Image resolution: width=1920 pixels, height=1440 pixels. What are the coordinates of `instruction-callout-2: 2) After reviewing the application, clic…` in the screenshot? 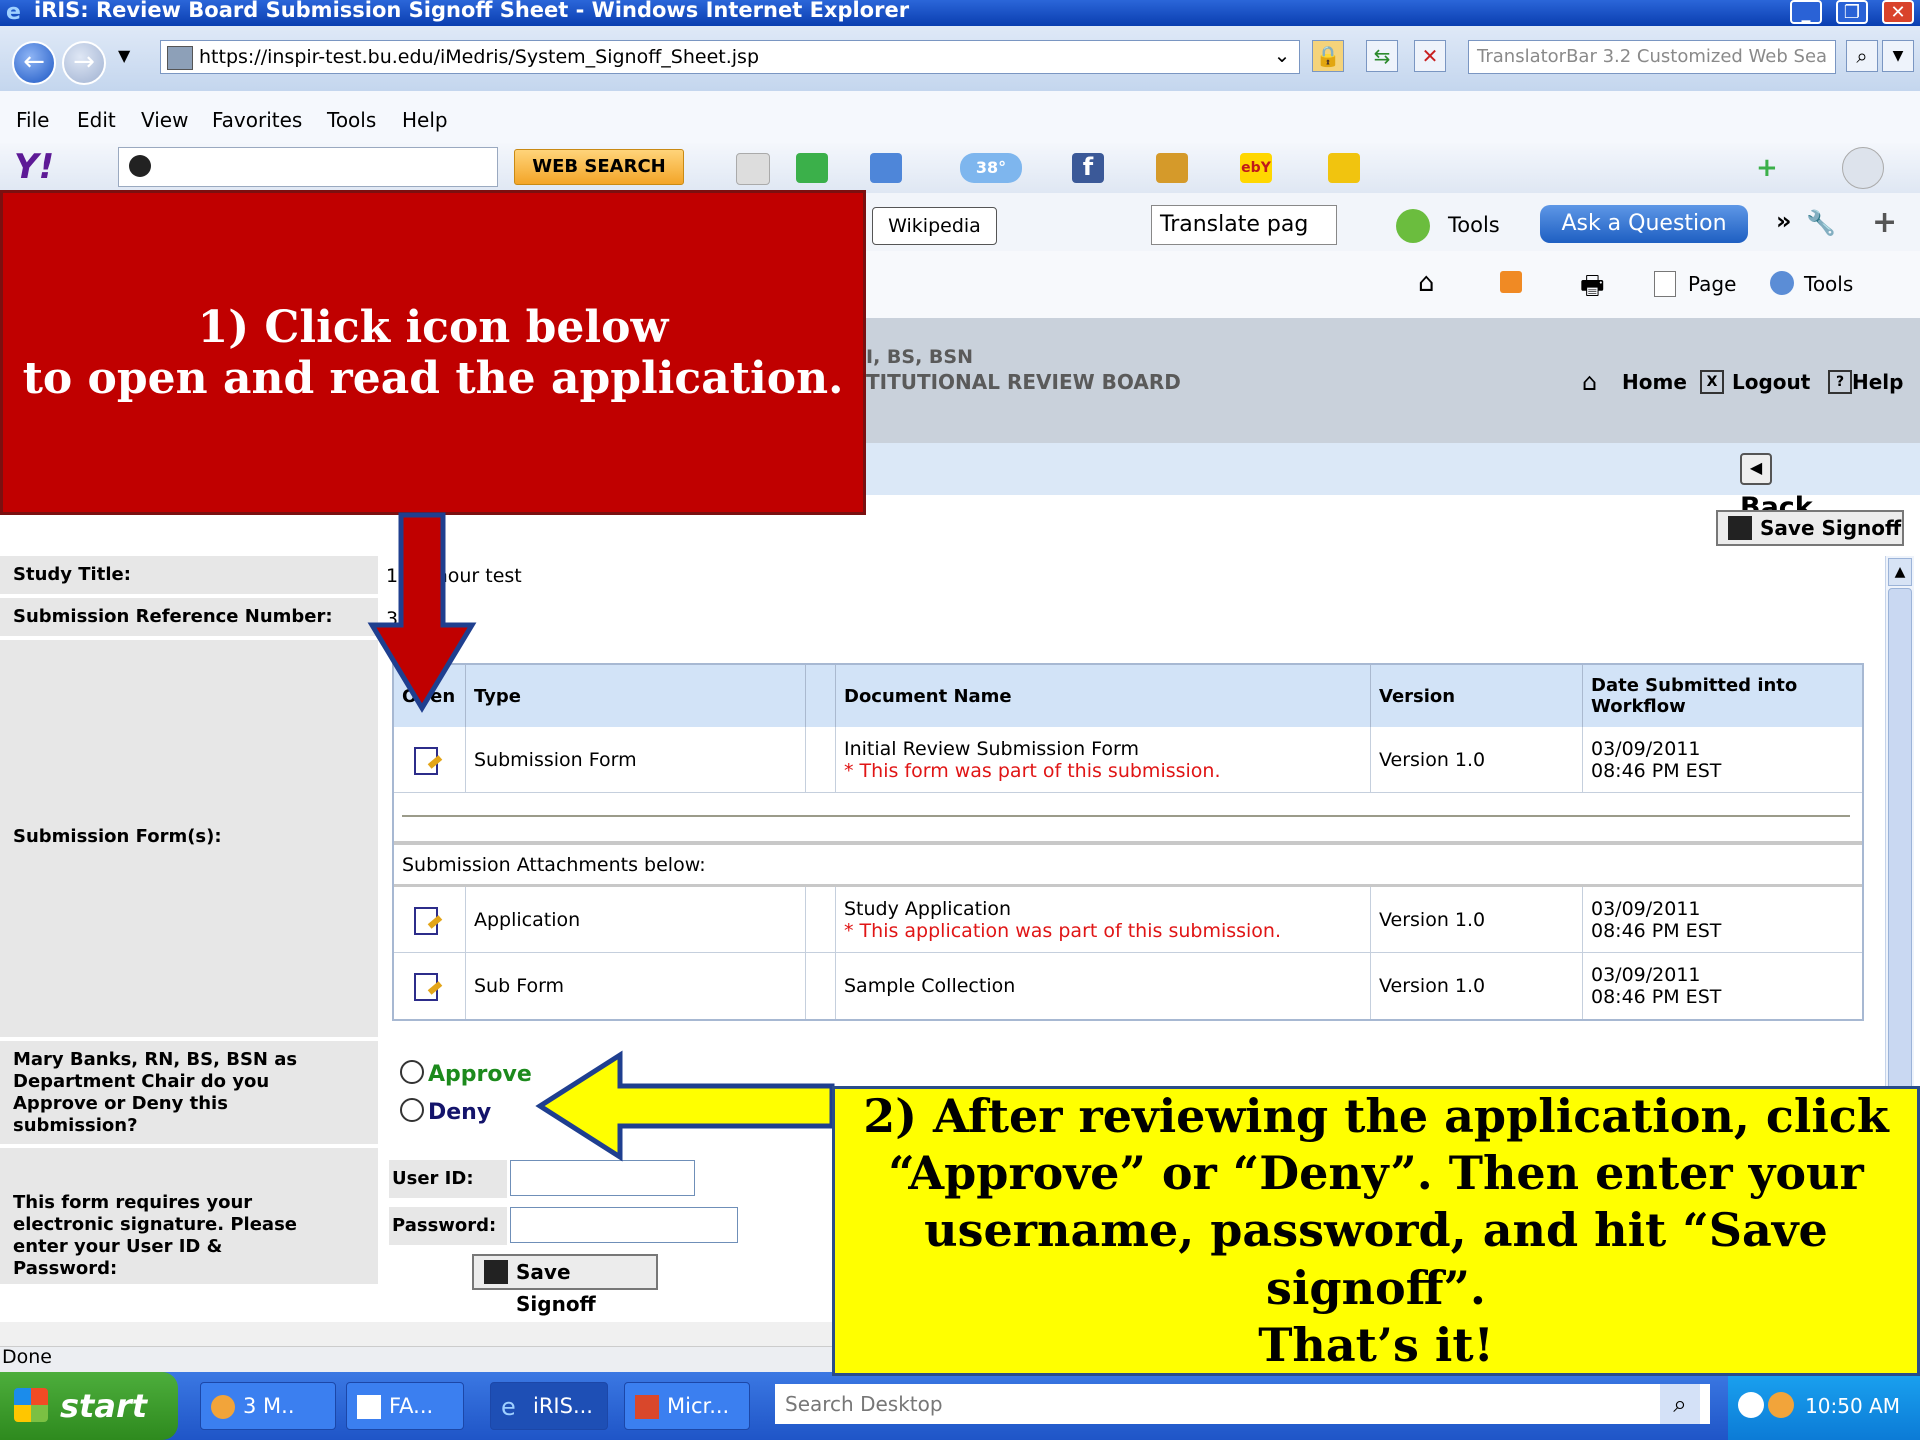 It's located at (1376, 1231).